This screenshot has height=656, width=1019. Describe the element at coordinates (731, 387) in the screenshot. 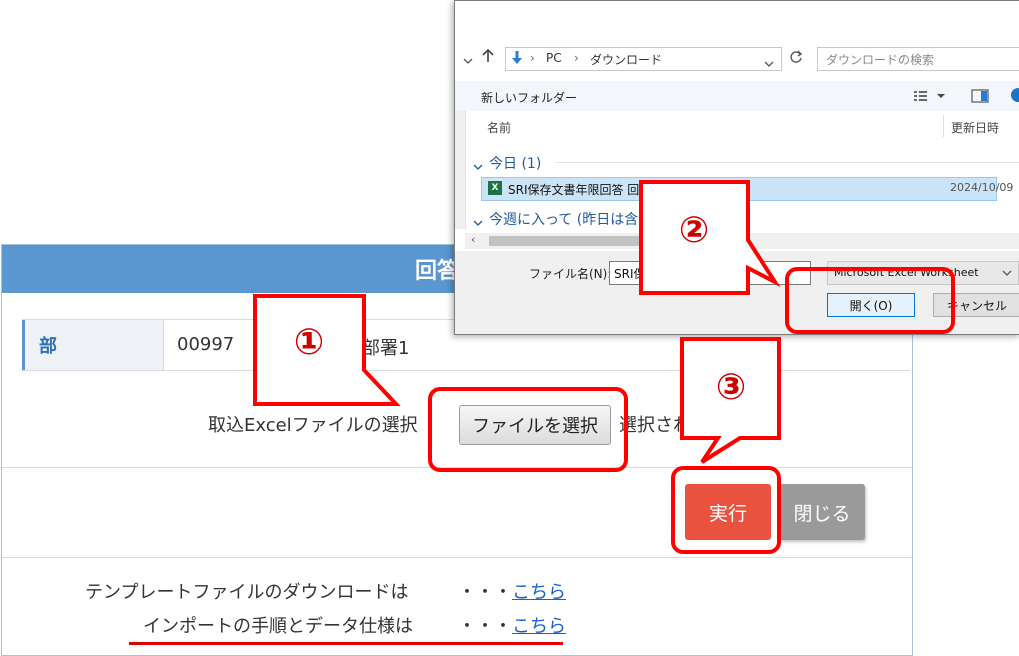

I see `callout-step-3: ③` at that location.